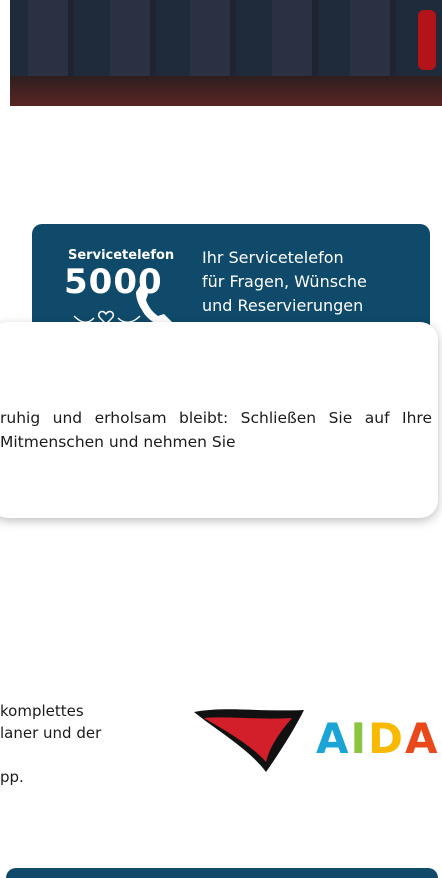 This screenshot has width=442, height=878. Describe the element at coordinates (273, 257) in the screenshot. I see `service-line-1: Ihr Servicetelefon` at that location.